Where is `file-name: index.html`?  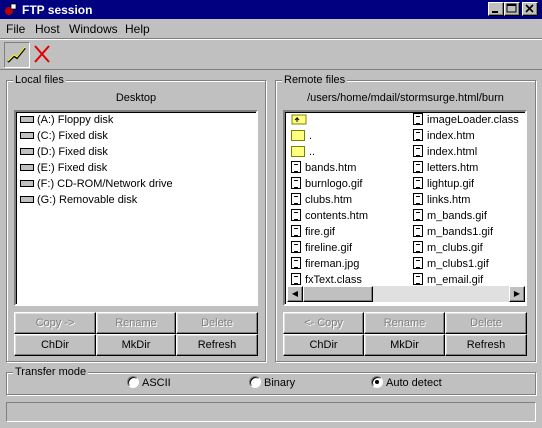 file-name: index.html is located at coordinates (452, 152).